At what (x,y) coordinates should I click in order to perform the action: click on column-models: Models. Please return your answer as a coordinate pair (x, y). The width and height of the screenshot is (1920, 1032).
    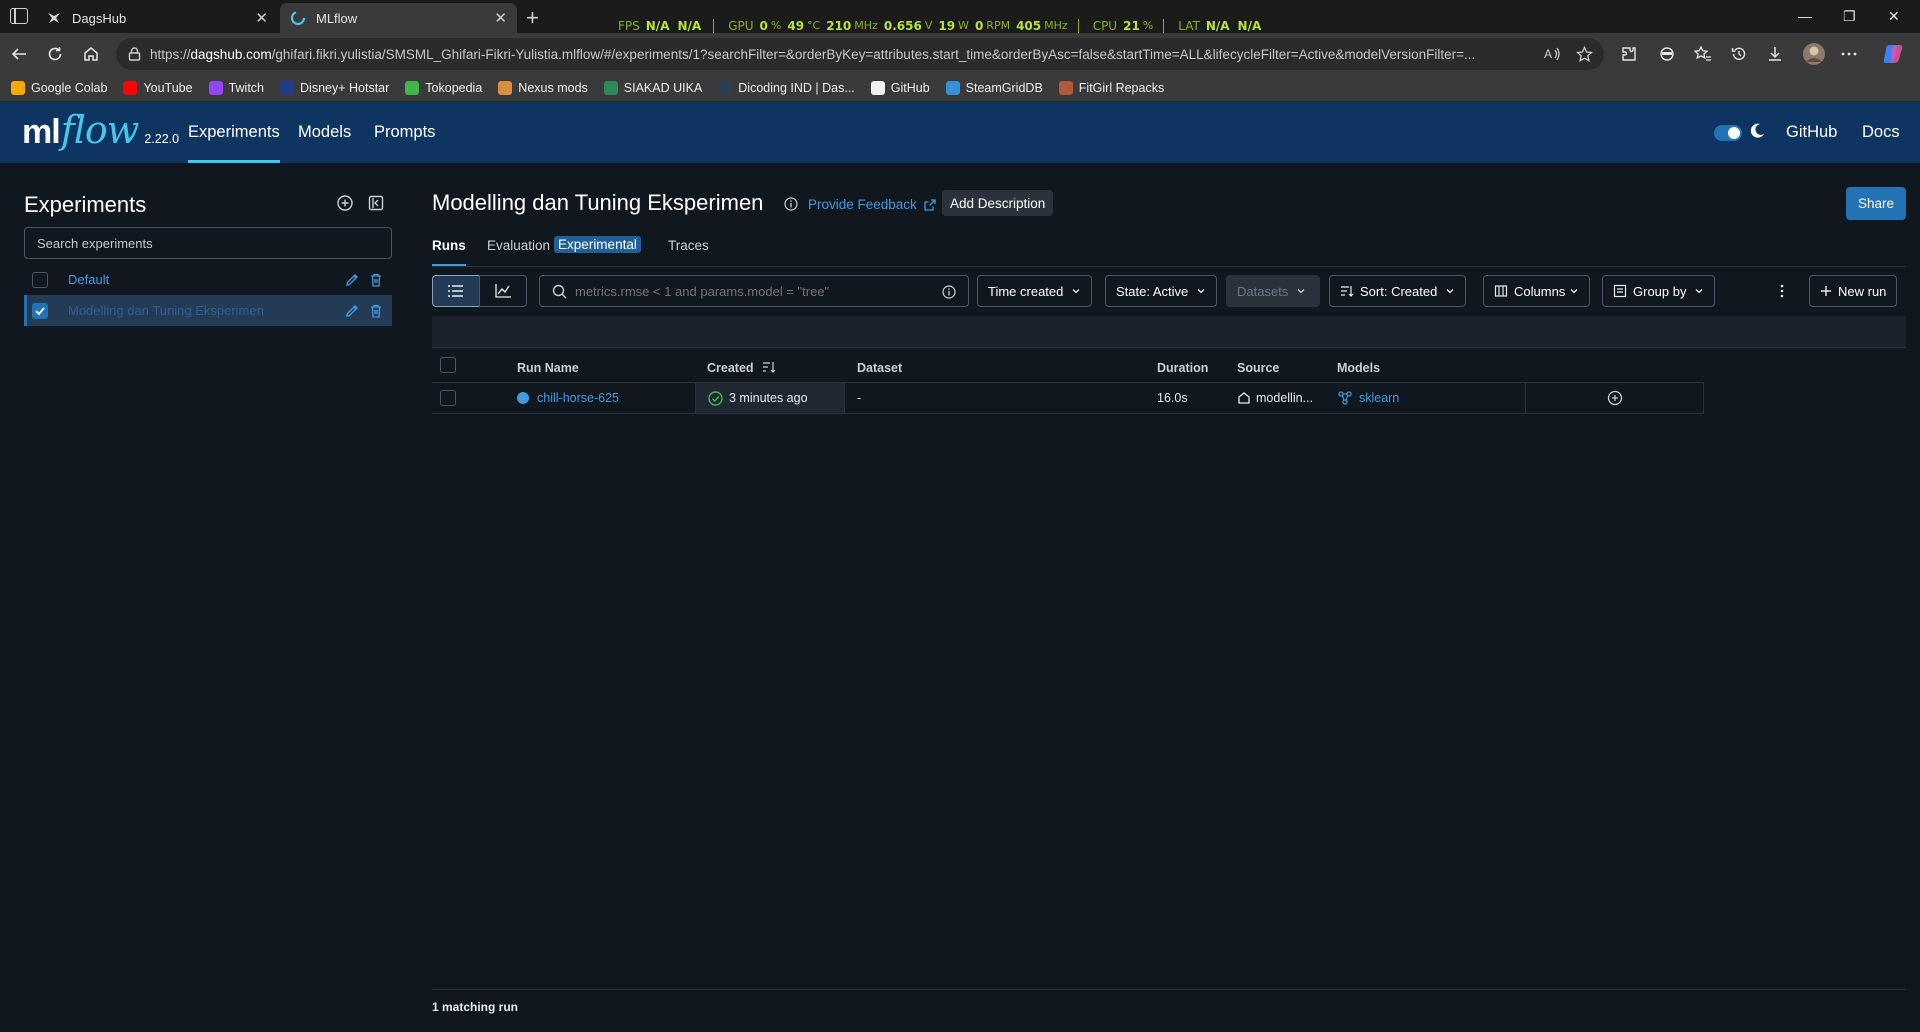
    Looking at the image, I should click on (1358, 368).